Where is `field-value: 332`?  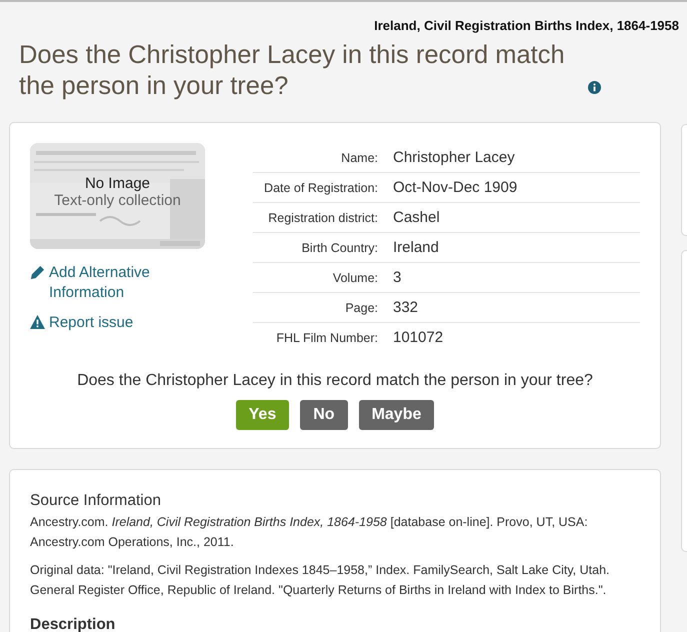 field-value: 332 is located at coordinates (516, 308).